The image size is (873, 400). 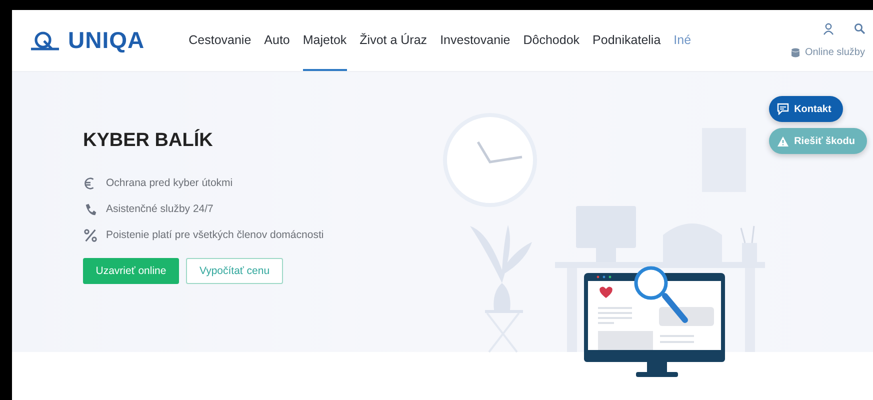 I want to click on percent-icon, so click(x=90, y=235).